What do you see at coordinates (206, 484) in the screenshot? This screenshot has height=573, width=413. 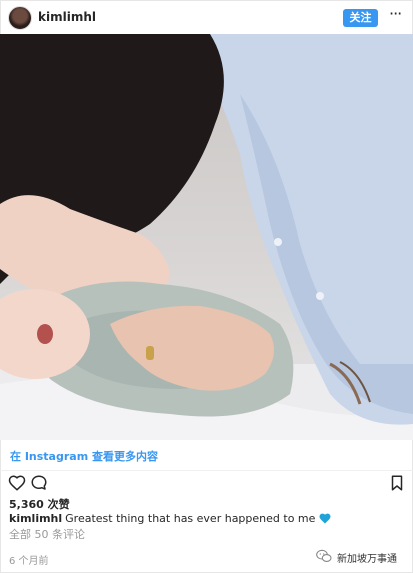 I see `post-actions` at bounding box center [206, 484].